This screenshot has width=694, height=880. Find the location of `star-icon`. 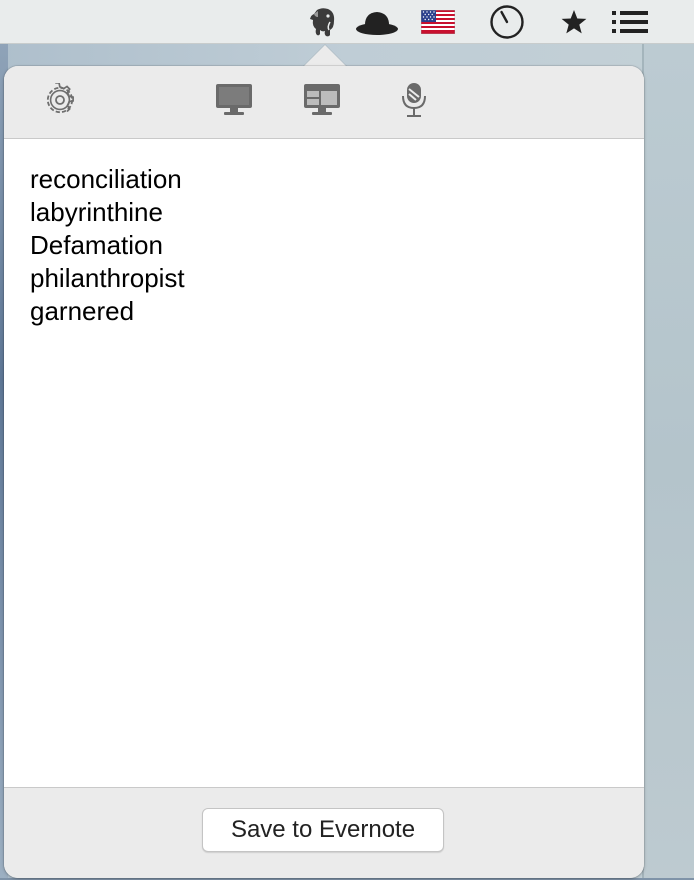

star-icon is located at coordinates (574, 22).